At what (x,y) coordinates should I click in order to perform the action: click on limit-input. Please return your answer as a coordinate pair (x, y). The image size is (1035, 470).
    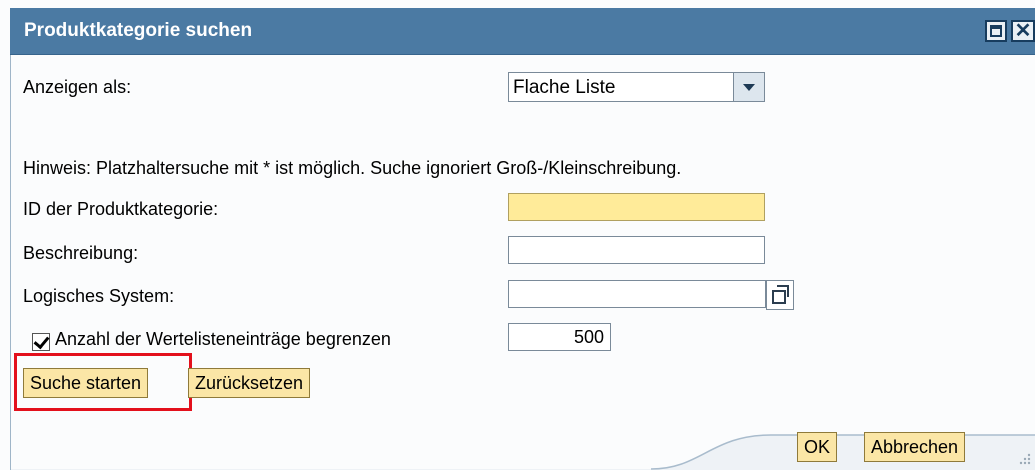
    Looking at the image, I should click on (559, 337).